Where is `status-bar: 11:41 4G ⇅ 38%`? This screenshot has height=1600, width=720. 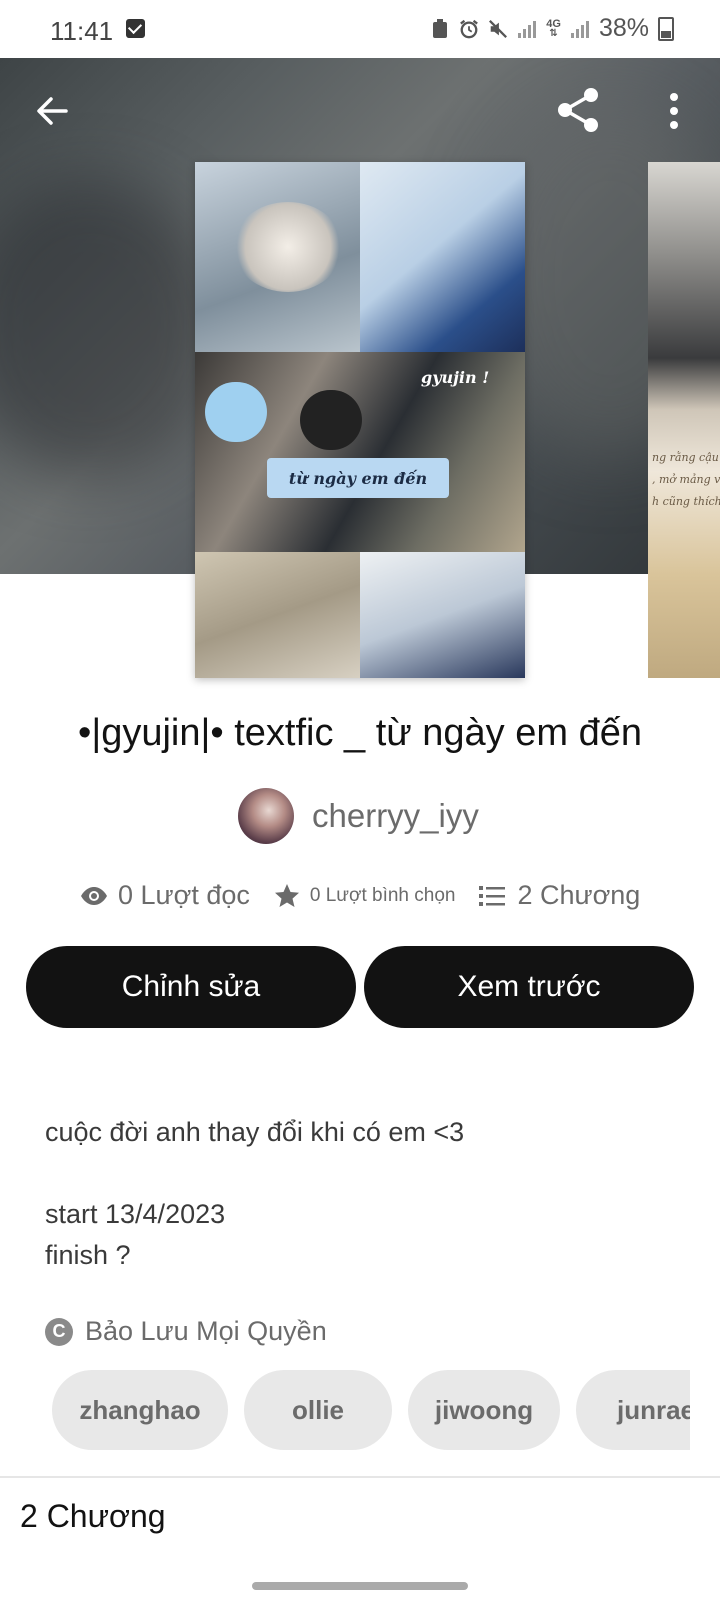 status-bar: 11:41 4G ⇅ 38% is located at coordinates (360, 29).